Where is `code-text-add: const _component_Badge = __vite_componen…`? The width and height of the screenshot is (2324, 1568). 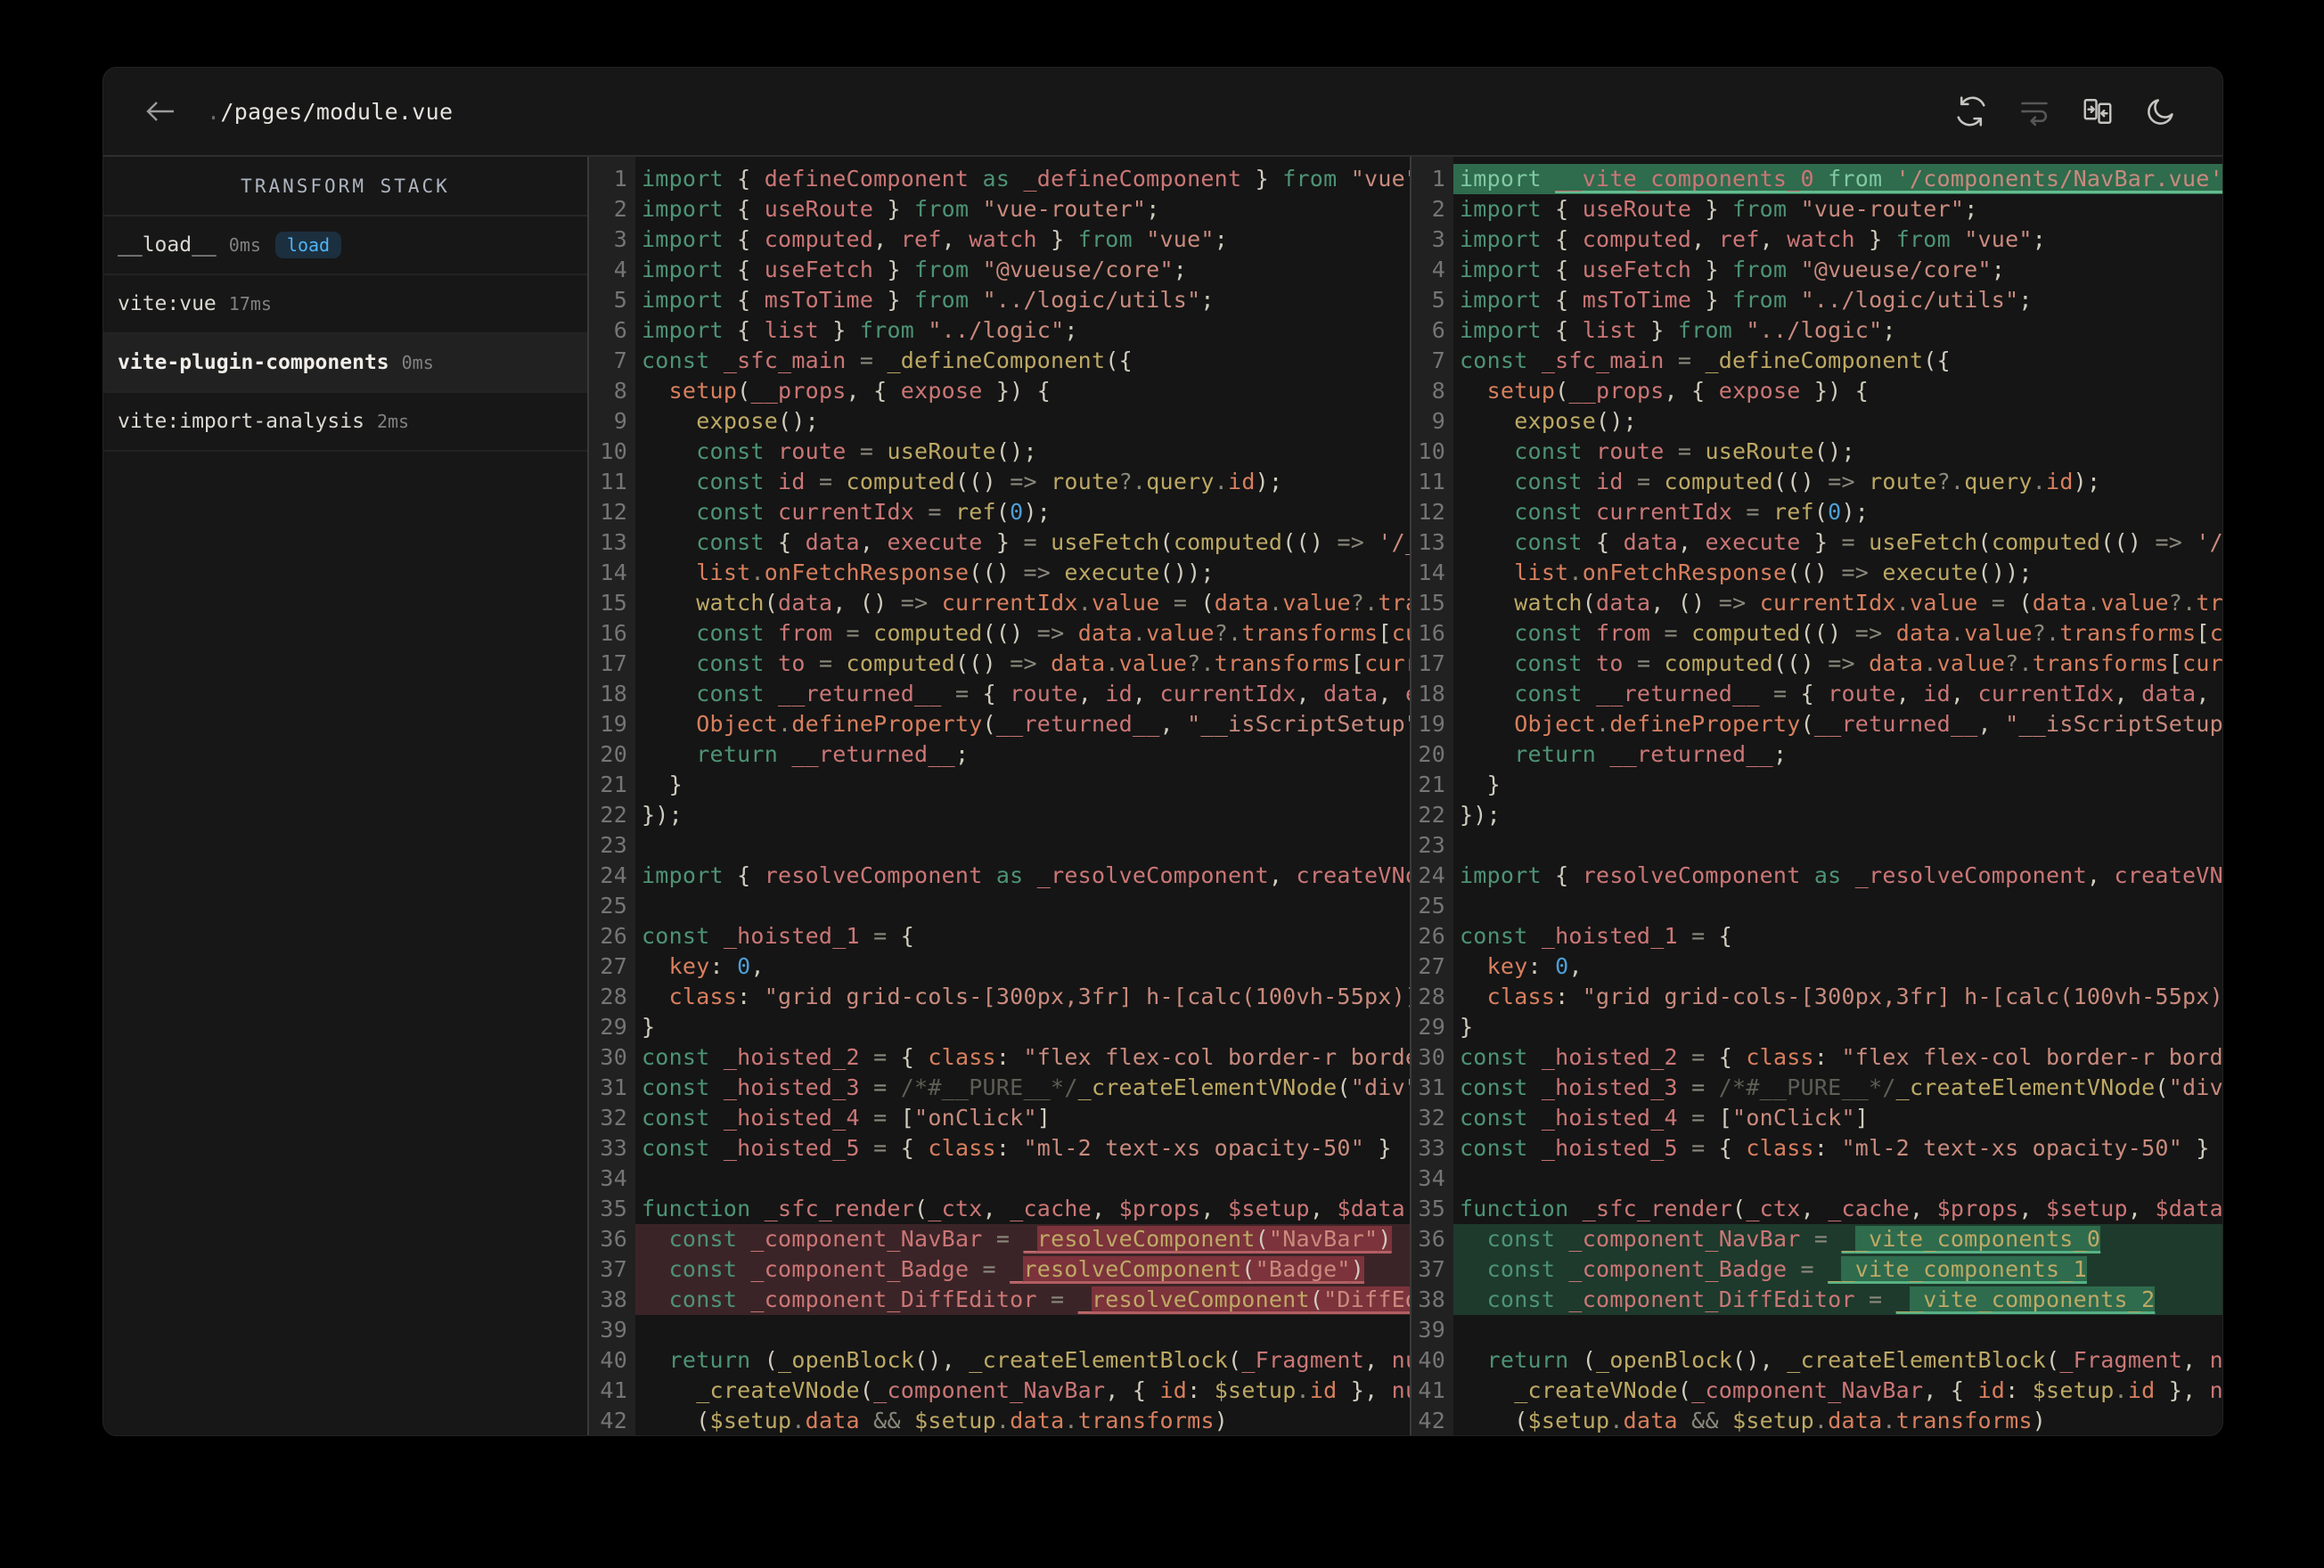
code-text-add: const _component_Badge = __vite_componen… is located at coordinates (1837, 1269).